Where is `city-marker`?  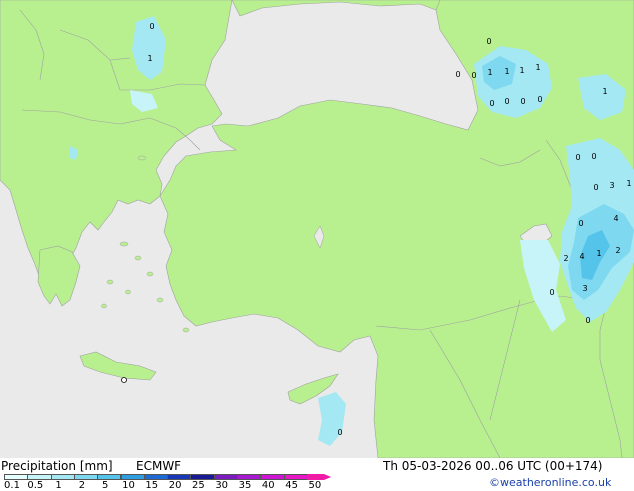
city-marker is located at coordinates (124, 380).